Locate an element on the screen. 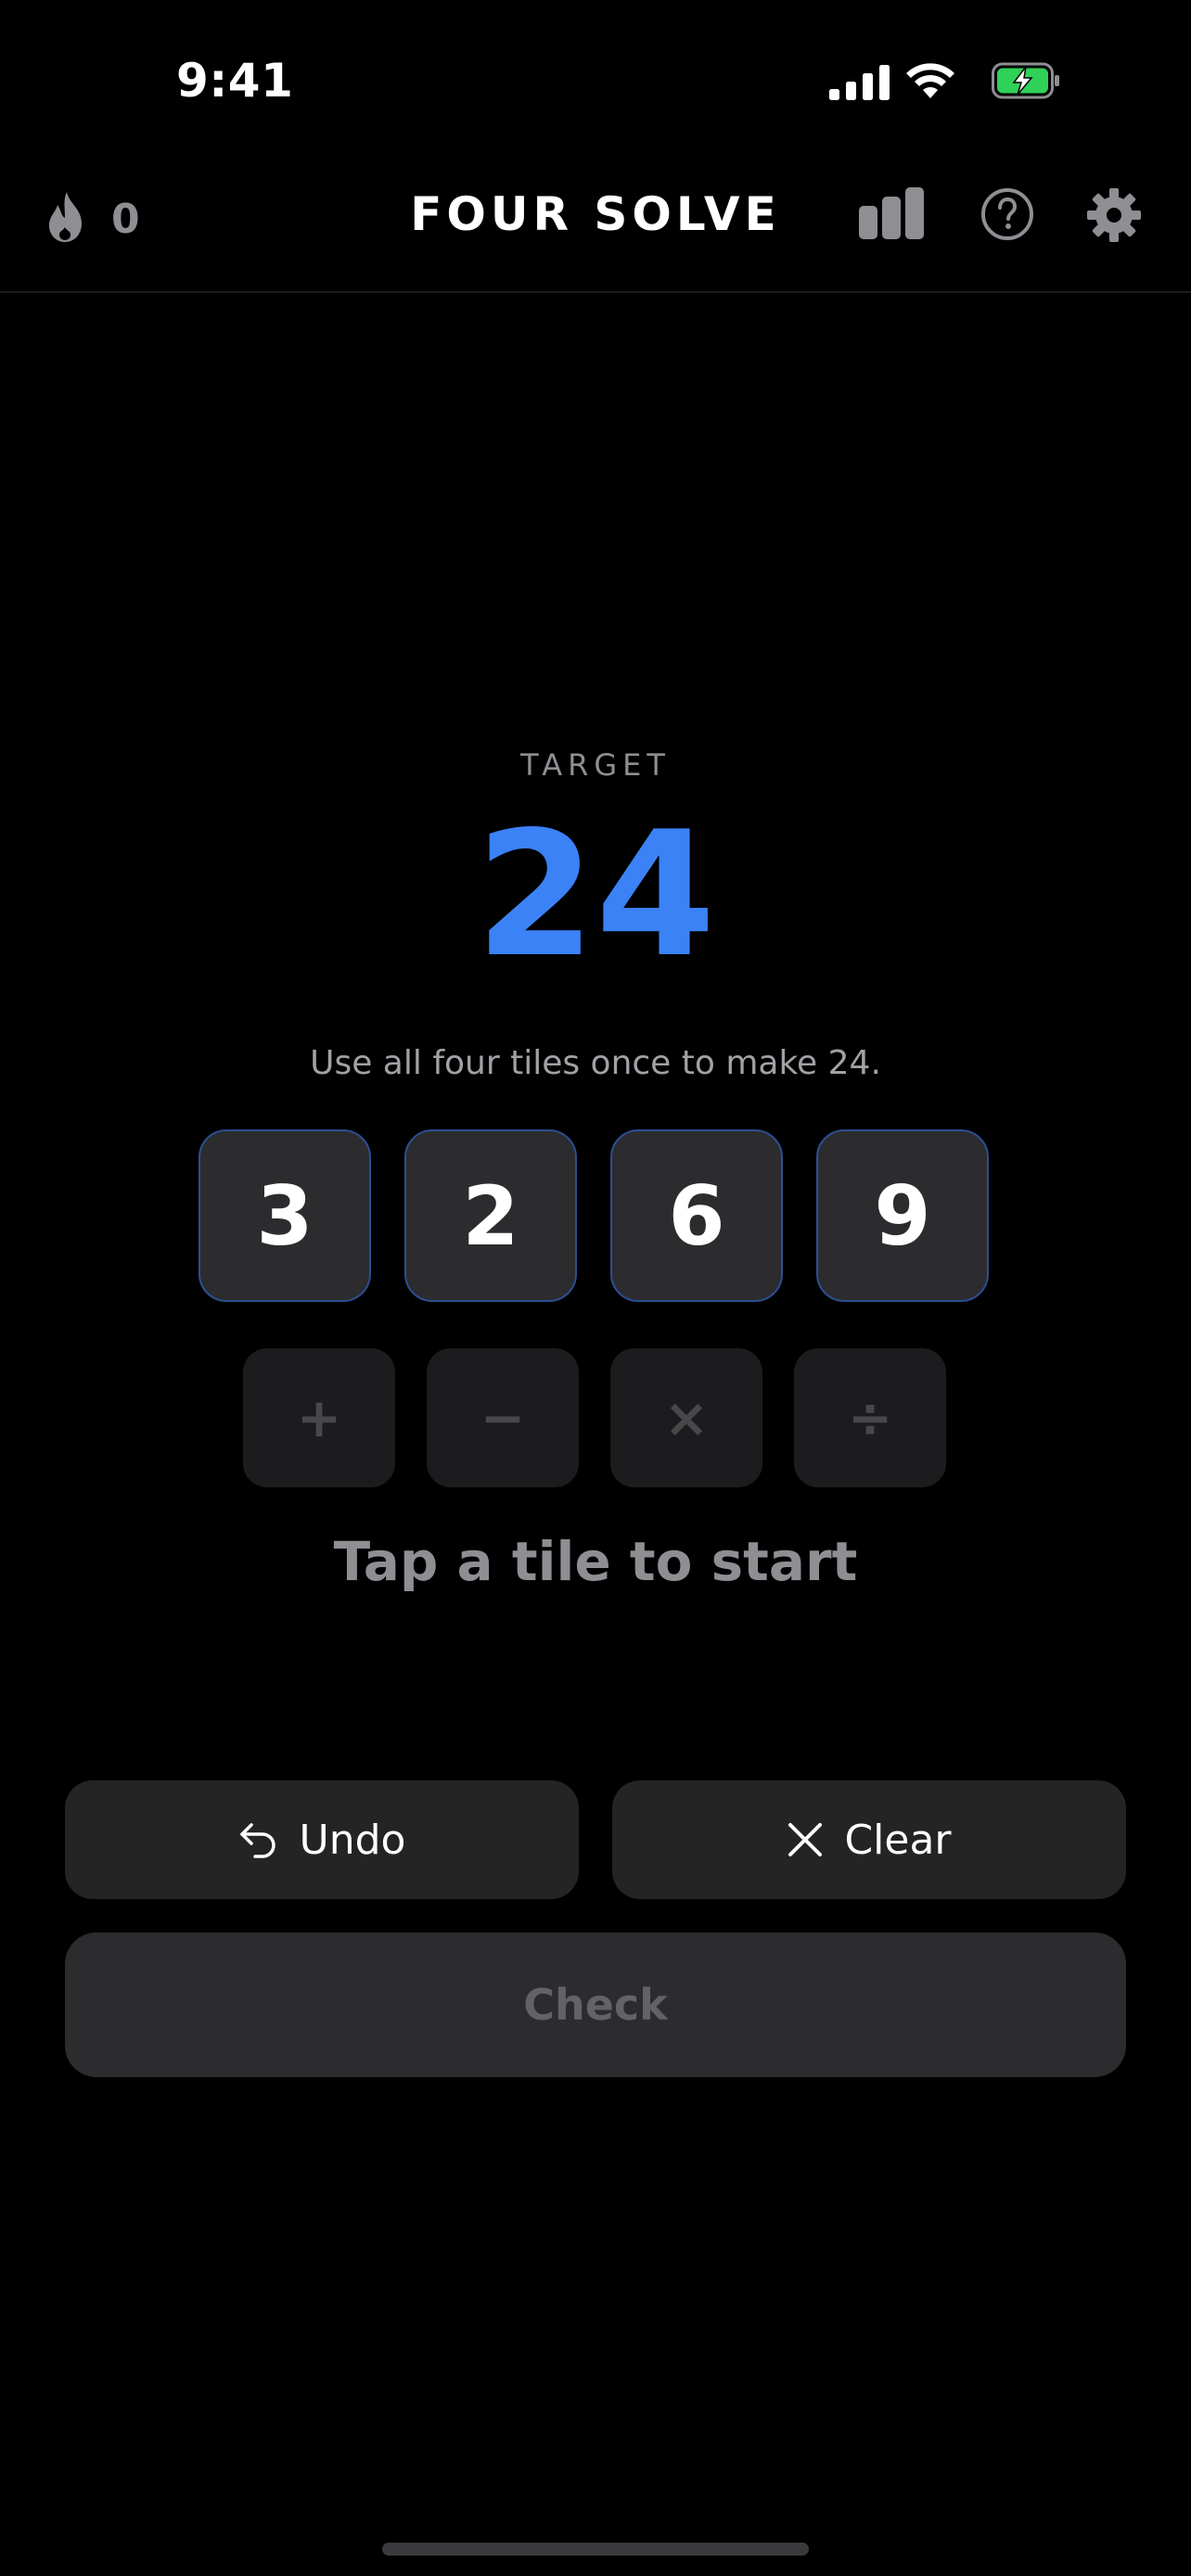  status-prompt: Tap a tile to start is located at coordinates (595, 1561).